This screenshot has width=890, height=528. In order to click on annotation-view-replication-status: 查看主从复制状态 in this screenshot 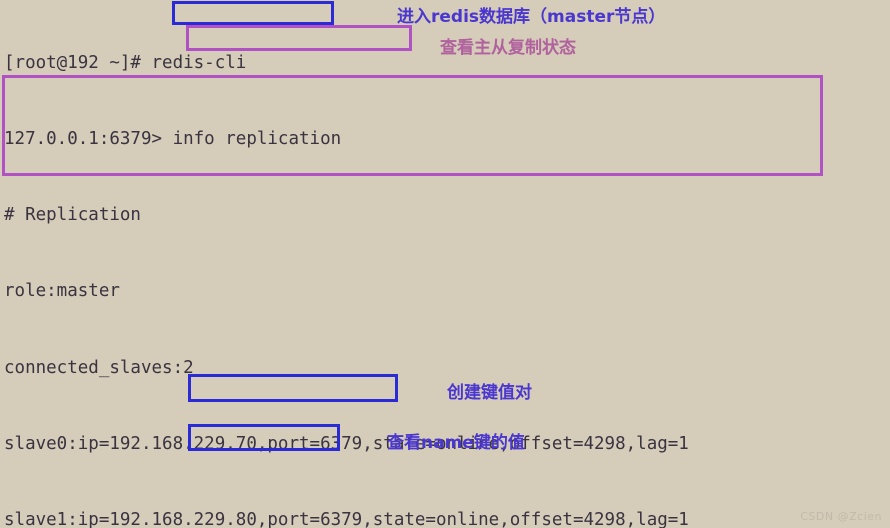, I will do `click(508, 48)`.